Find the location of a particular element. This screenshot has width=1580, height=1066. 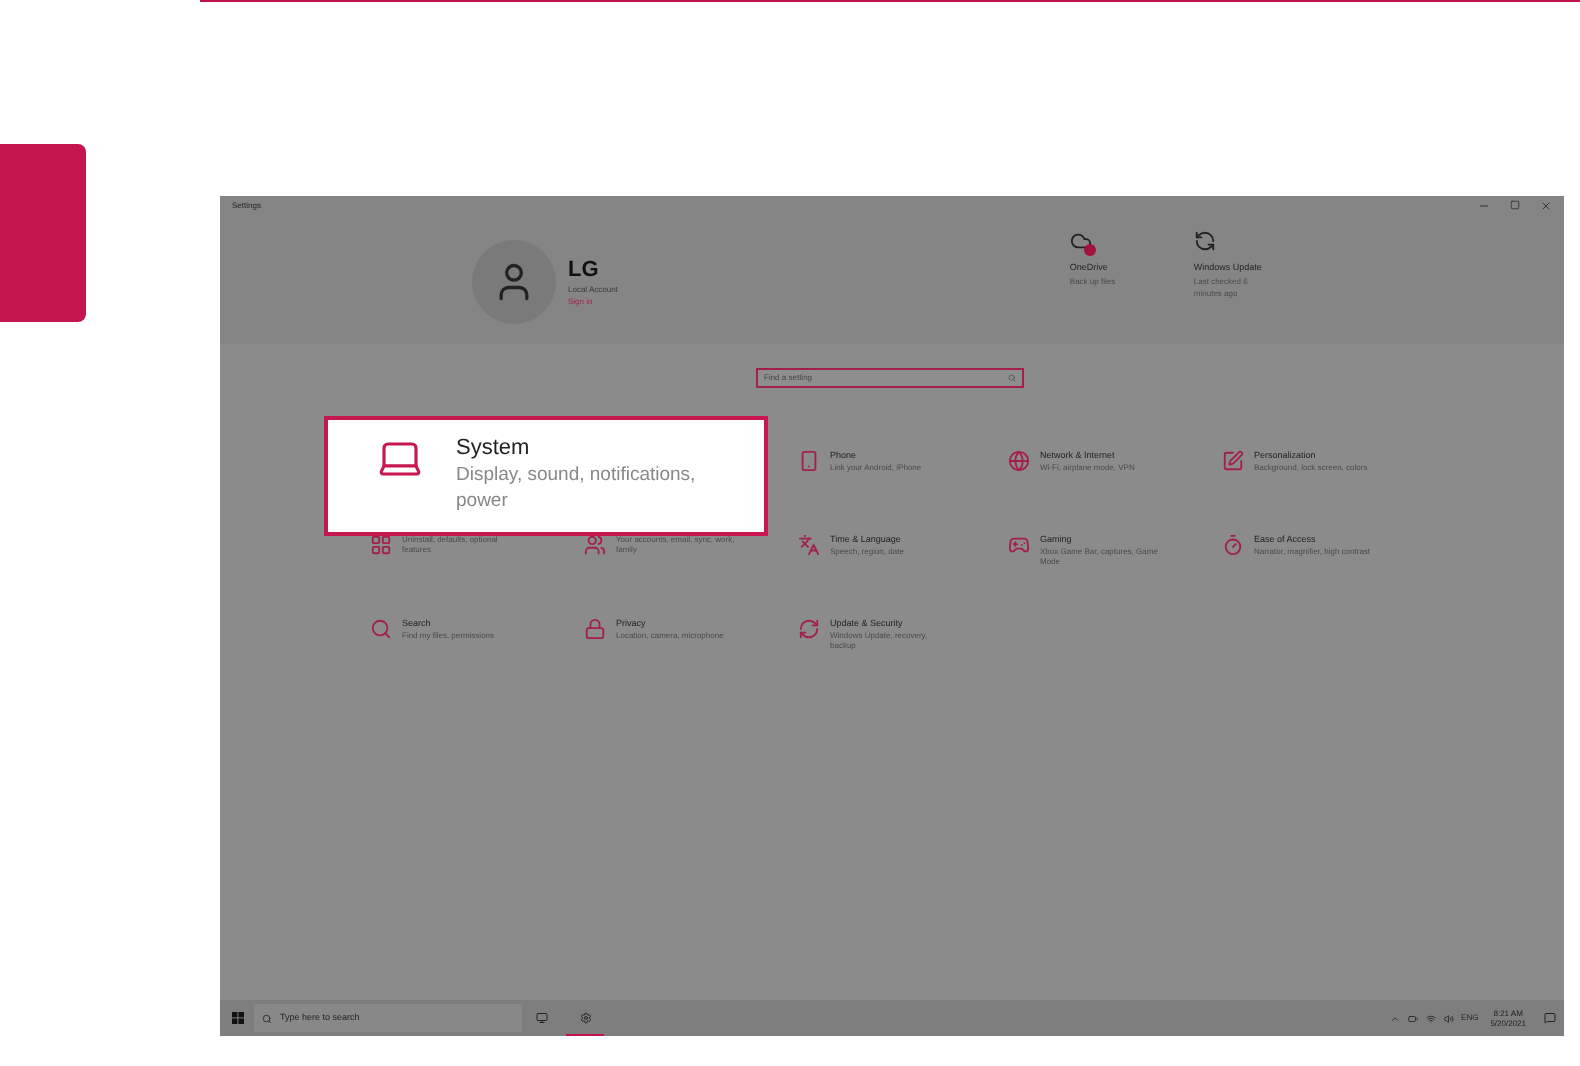

chevron-up-icon is located at coordinates (1394, 1018).